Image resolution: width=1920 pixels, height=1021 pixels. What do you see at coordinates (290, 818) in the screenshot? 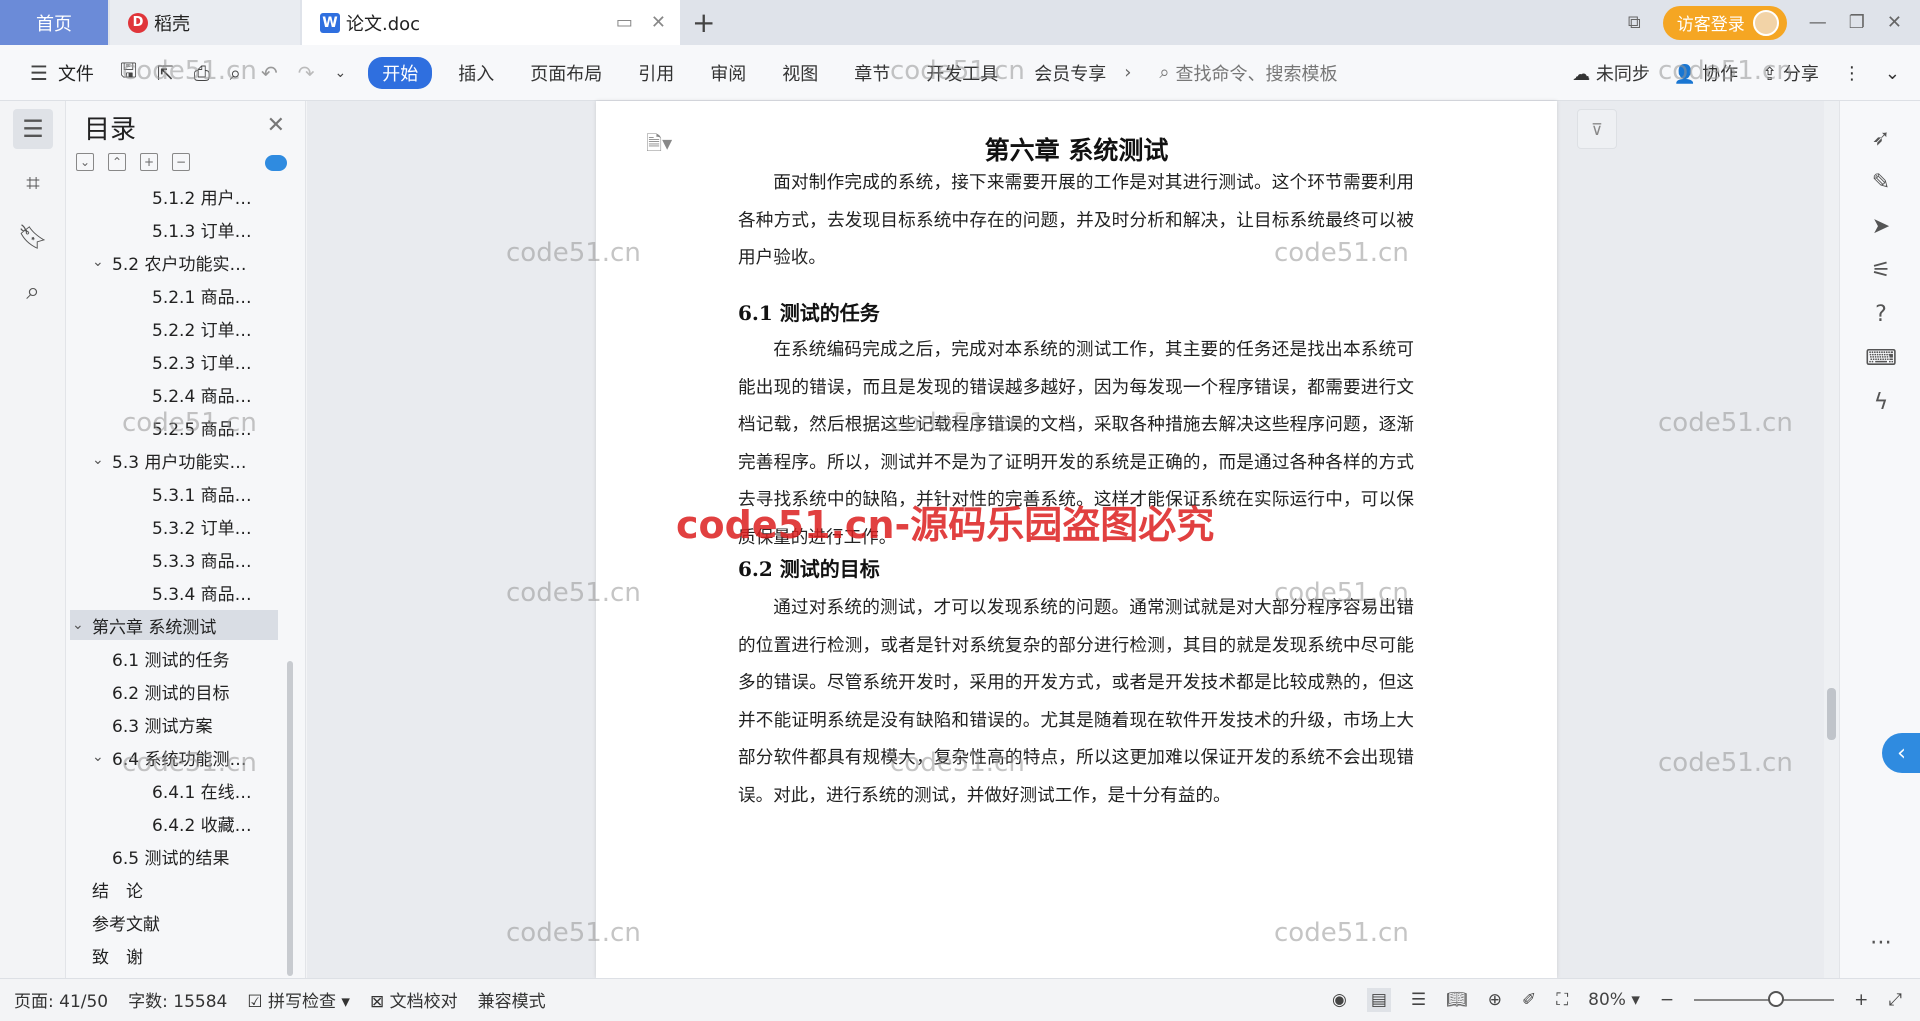
I see `toc-scrollbar` at bounding box center [290, 818].